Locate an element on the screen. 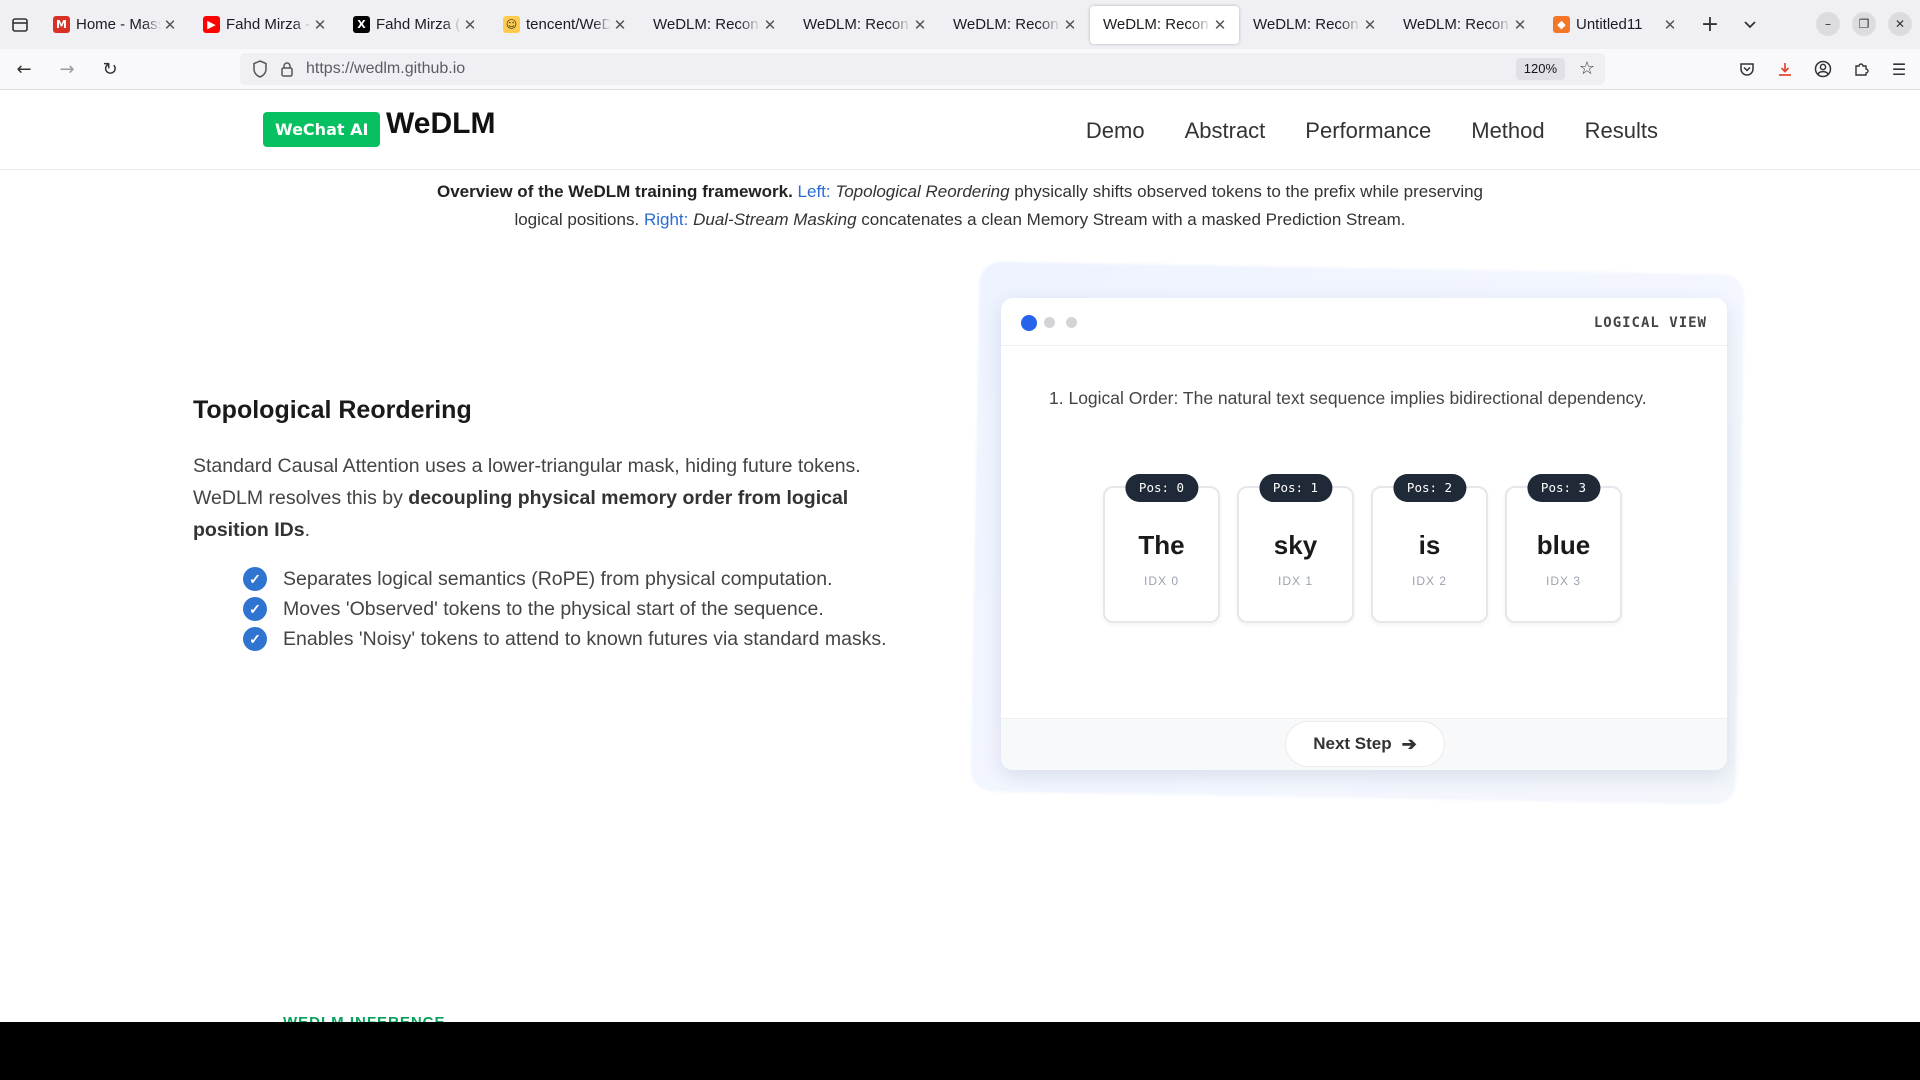 The height and width of the screenshot is (1080, 1920). browser-tab: ◆ Untitled11 ✕ is located at coordinates (1614, 25).